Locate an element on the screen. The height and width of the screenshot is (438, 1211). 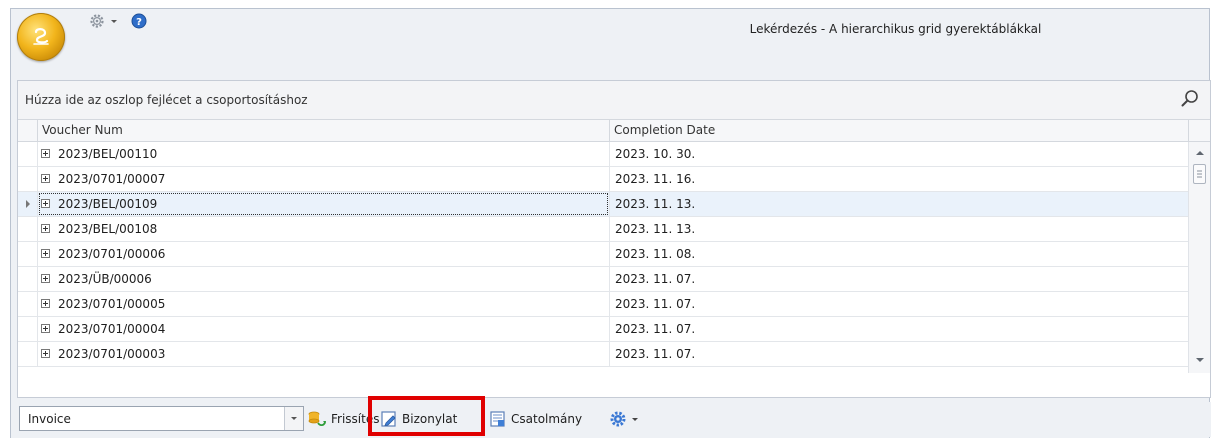
cell-voucher-num: 2023/0701/00006 is located at coordinates (324, 254).